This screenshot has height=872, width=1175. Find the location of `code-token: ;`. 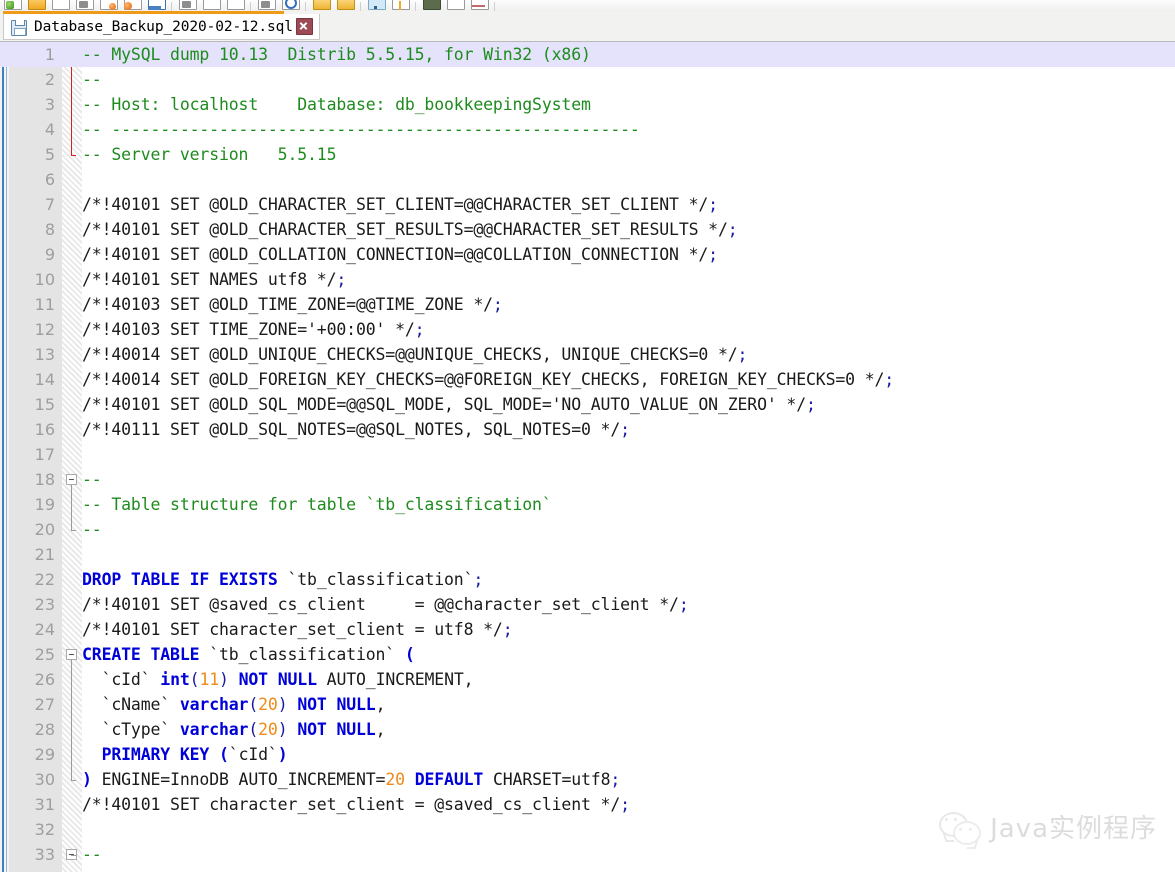

code-token: ; is located at coordinates (683, 604).